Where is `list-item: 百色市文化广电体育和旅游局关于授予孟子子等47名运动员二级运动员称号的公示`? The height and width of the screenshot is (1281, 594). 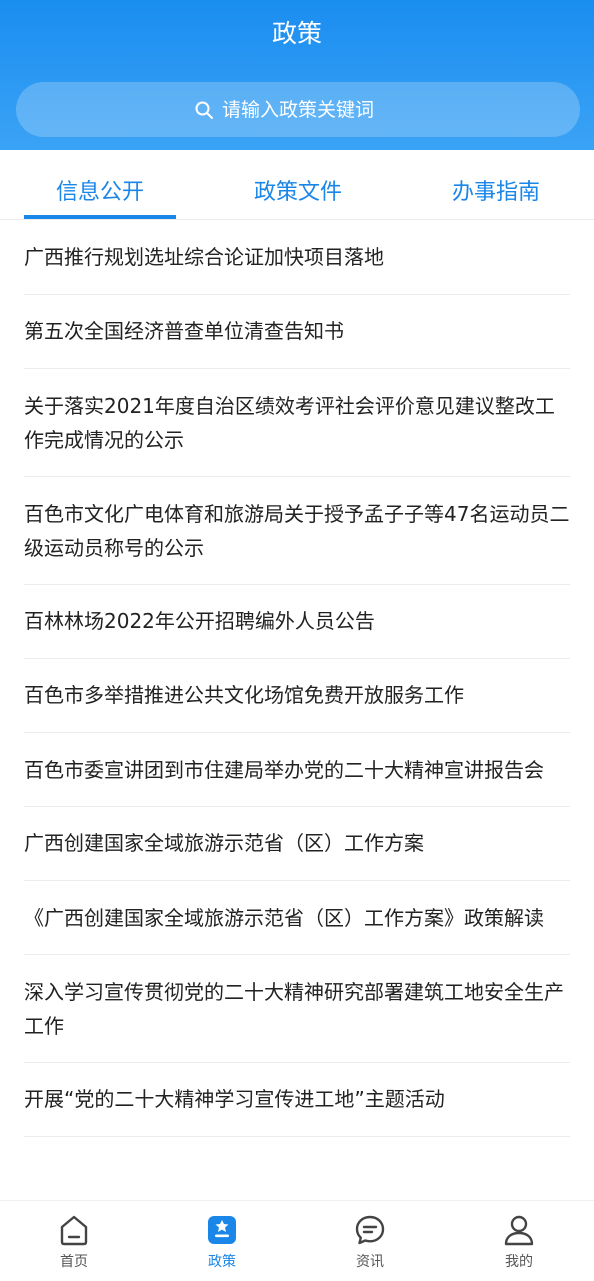 list-item: 百色市文化广电体育和旅游局关于授予孟子子等47名运动员二级运动员称号的公示 is located at coordinates (297, 531).